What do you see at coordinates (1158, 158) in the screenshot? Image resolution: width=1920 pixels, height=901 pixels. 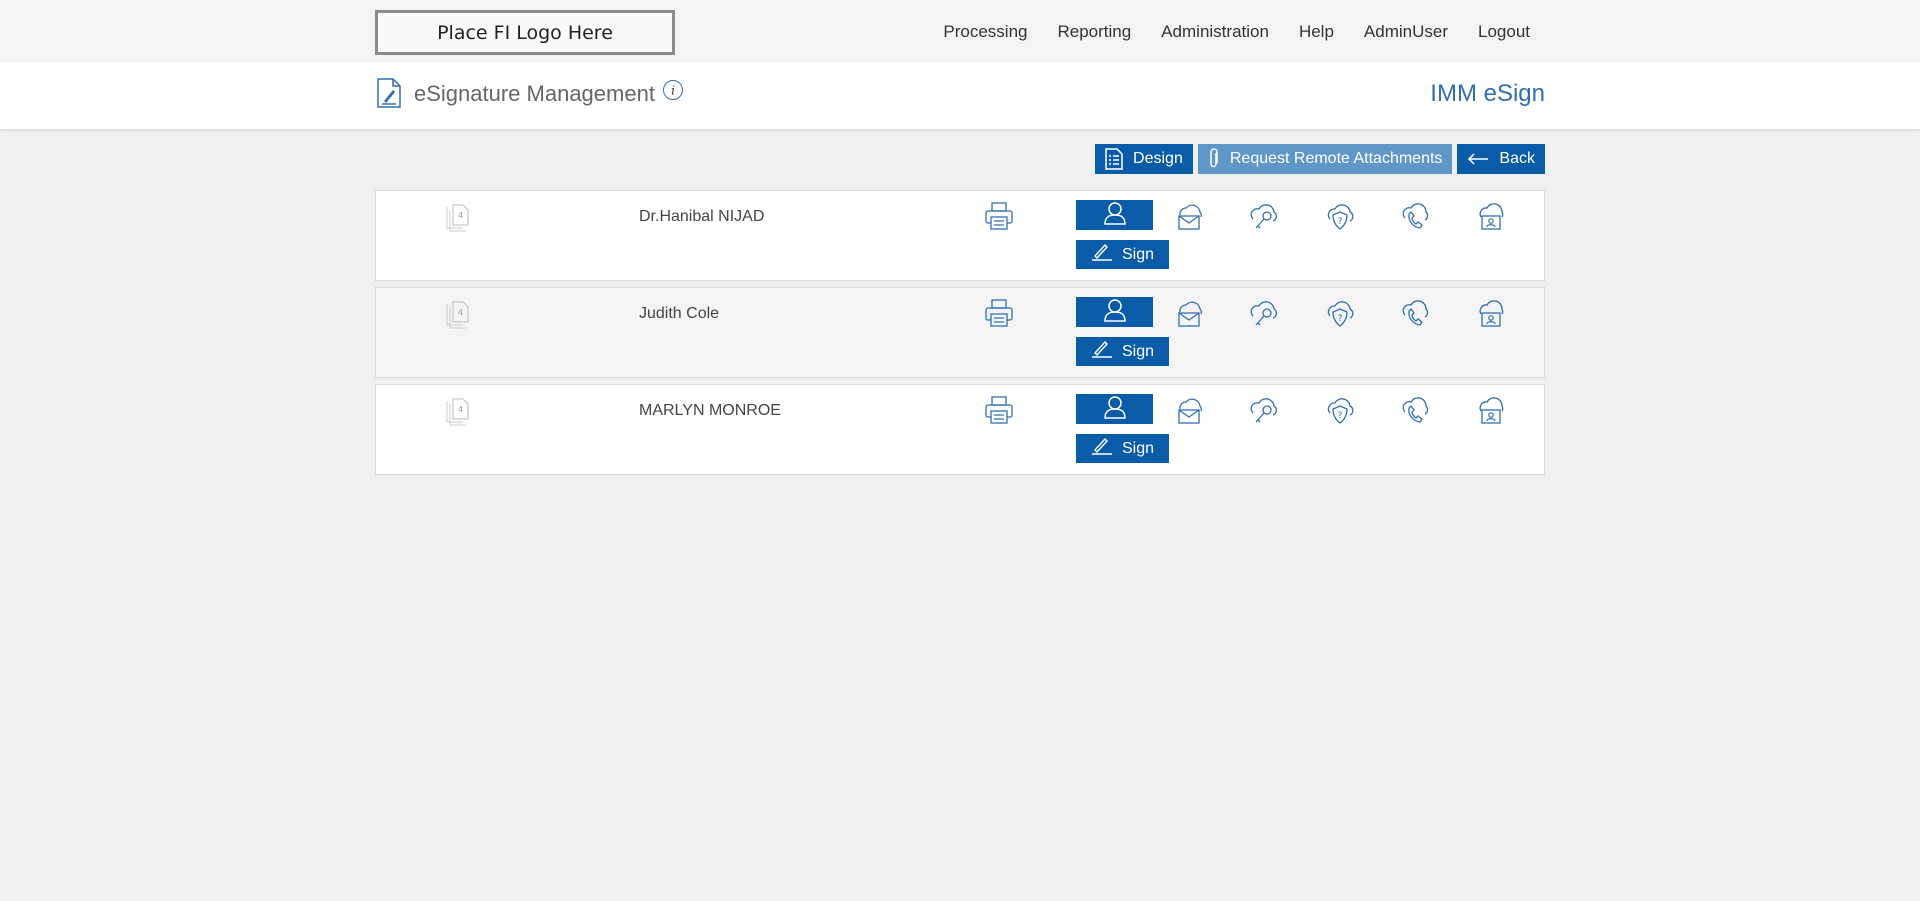 I see `design-button-label: Design` at bounding box center [1158, 158].